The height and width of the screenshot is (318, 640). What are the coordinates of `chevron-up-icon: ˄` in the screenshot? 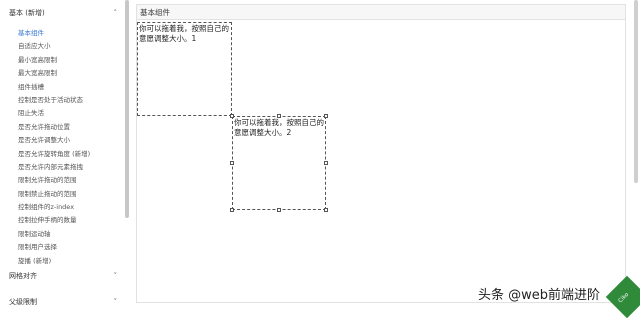 It's located at (115, 13).